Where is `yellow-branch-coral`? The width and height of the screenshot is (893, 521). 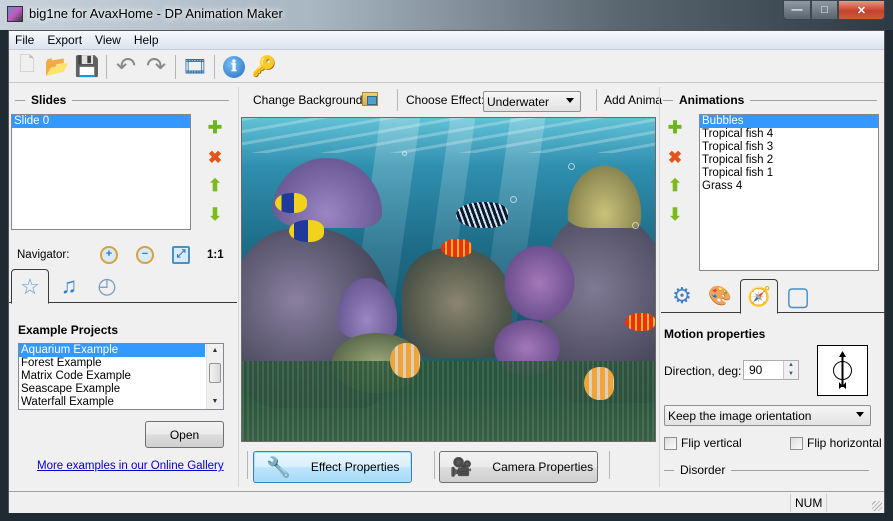
yellow-branch-coral is located at coordinates (604, 193).